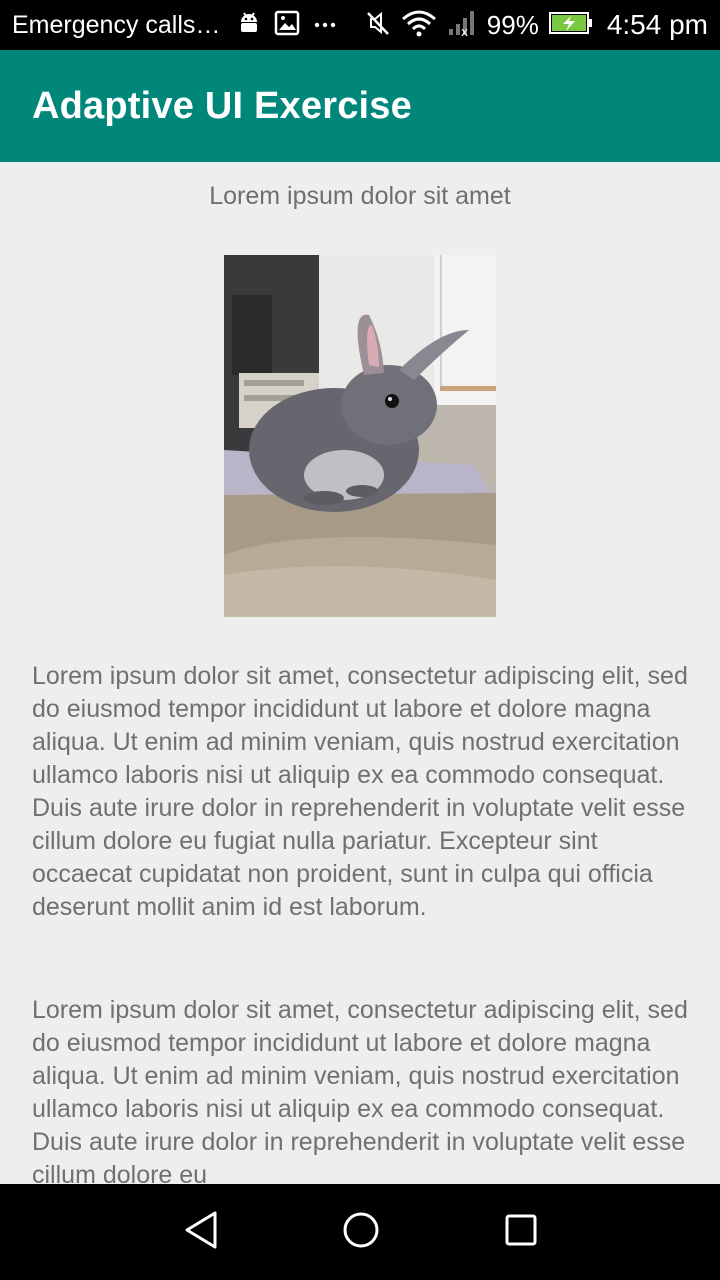 Image resolution: width=720 pixels, height=1280 pixels. I want to click on home-button, so click(361, 1232).